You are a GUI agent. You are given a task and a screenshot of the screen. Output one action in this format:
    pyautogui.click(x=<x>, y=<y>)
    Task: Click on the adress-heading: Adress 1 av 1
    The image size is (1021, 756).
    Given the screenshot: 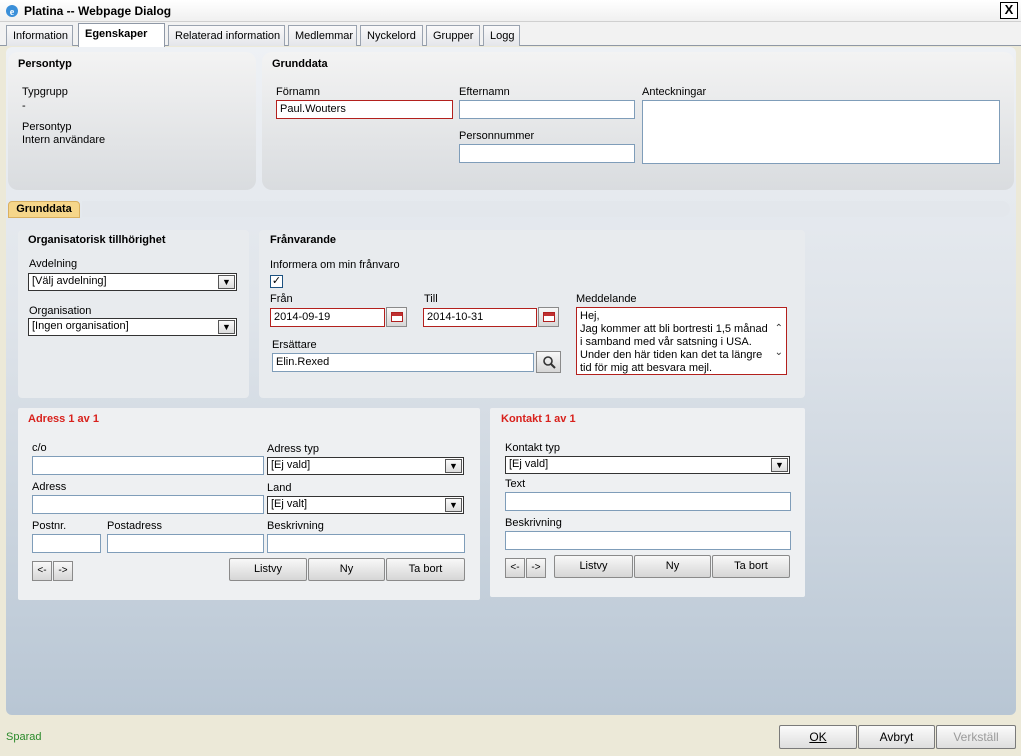 What is the action you would take?
    pyautogui.click(x=63, y=419)
    